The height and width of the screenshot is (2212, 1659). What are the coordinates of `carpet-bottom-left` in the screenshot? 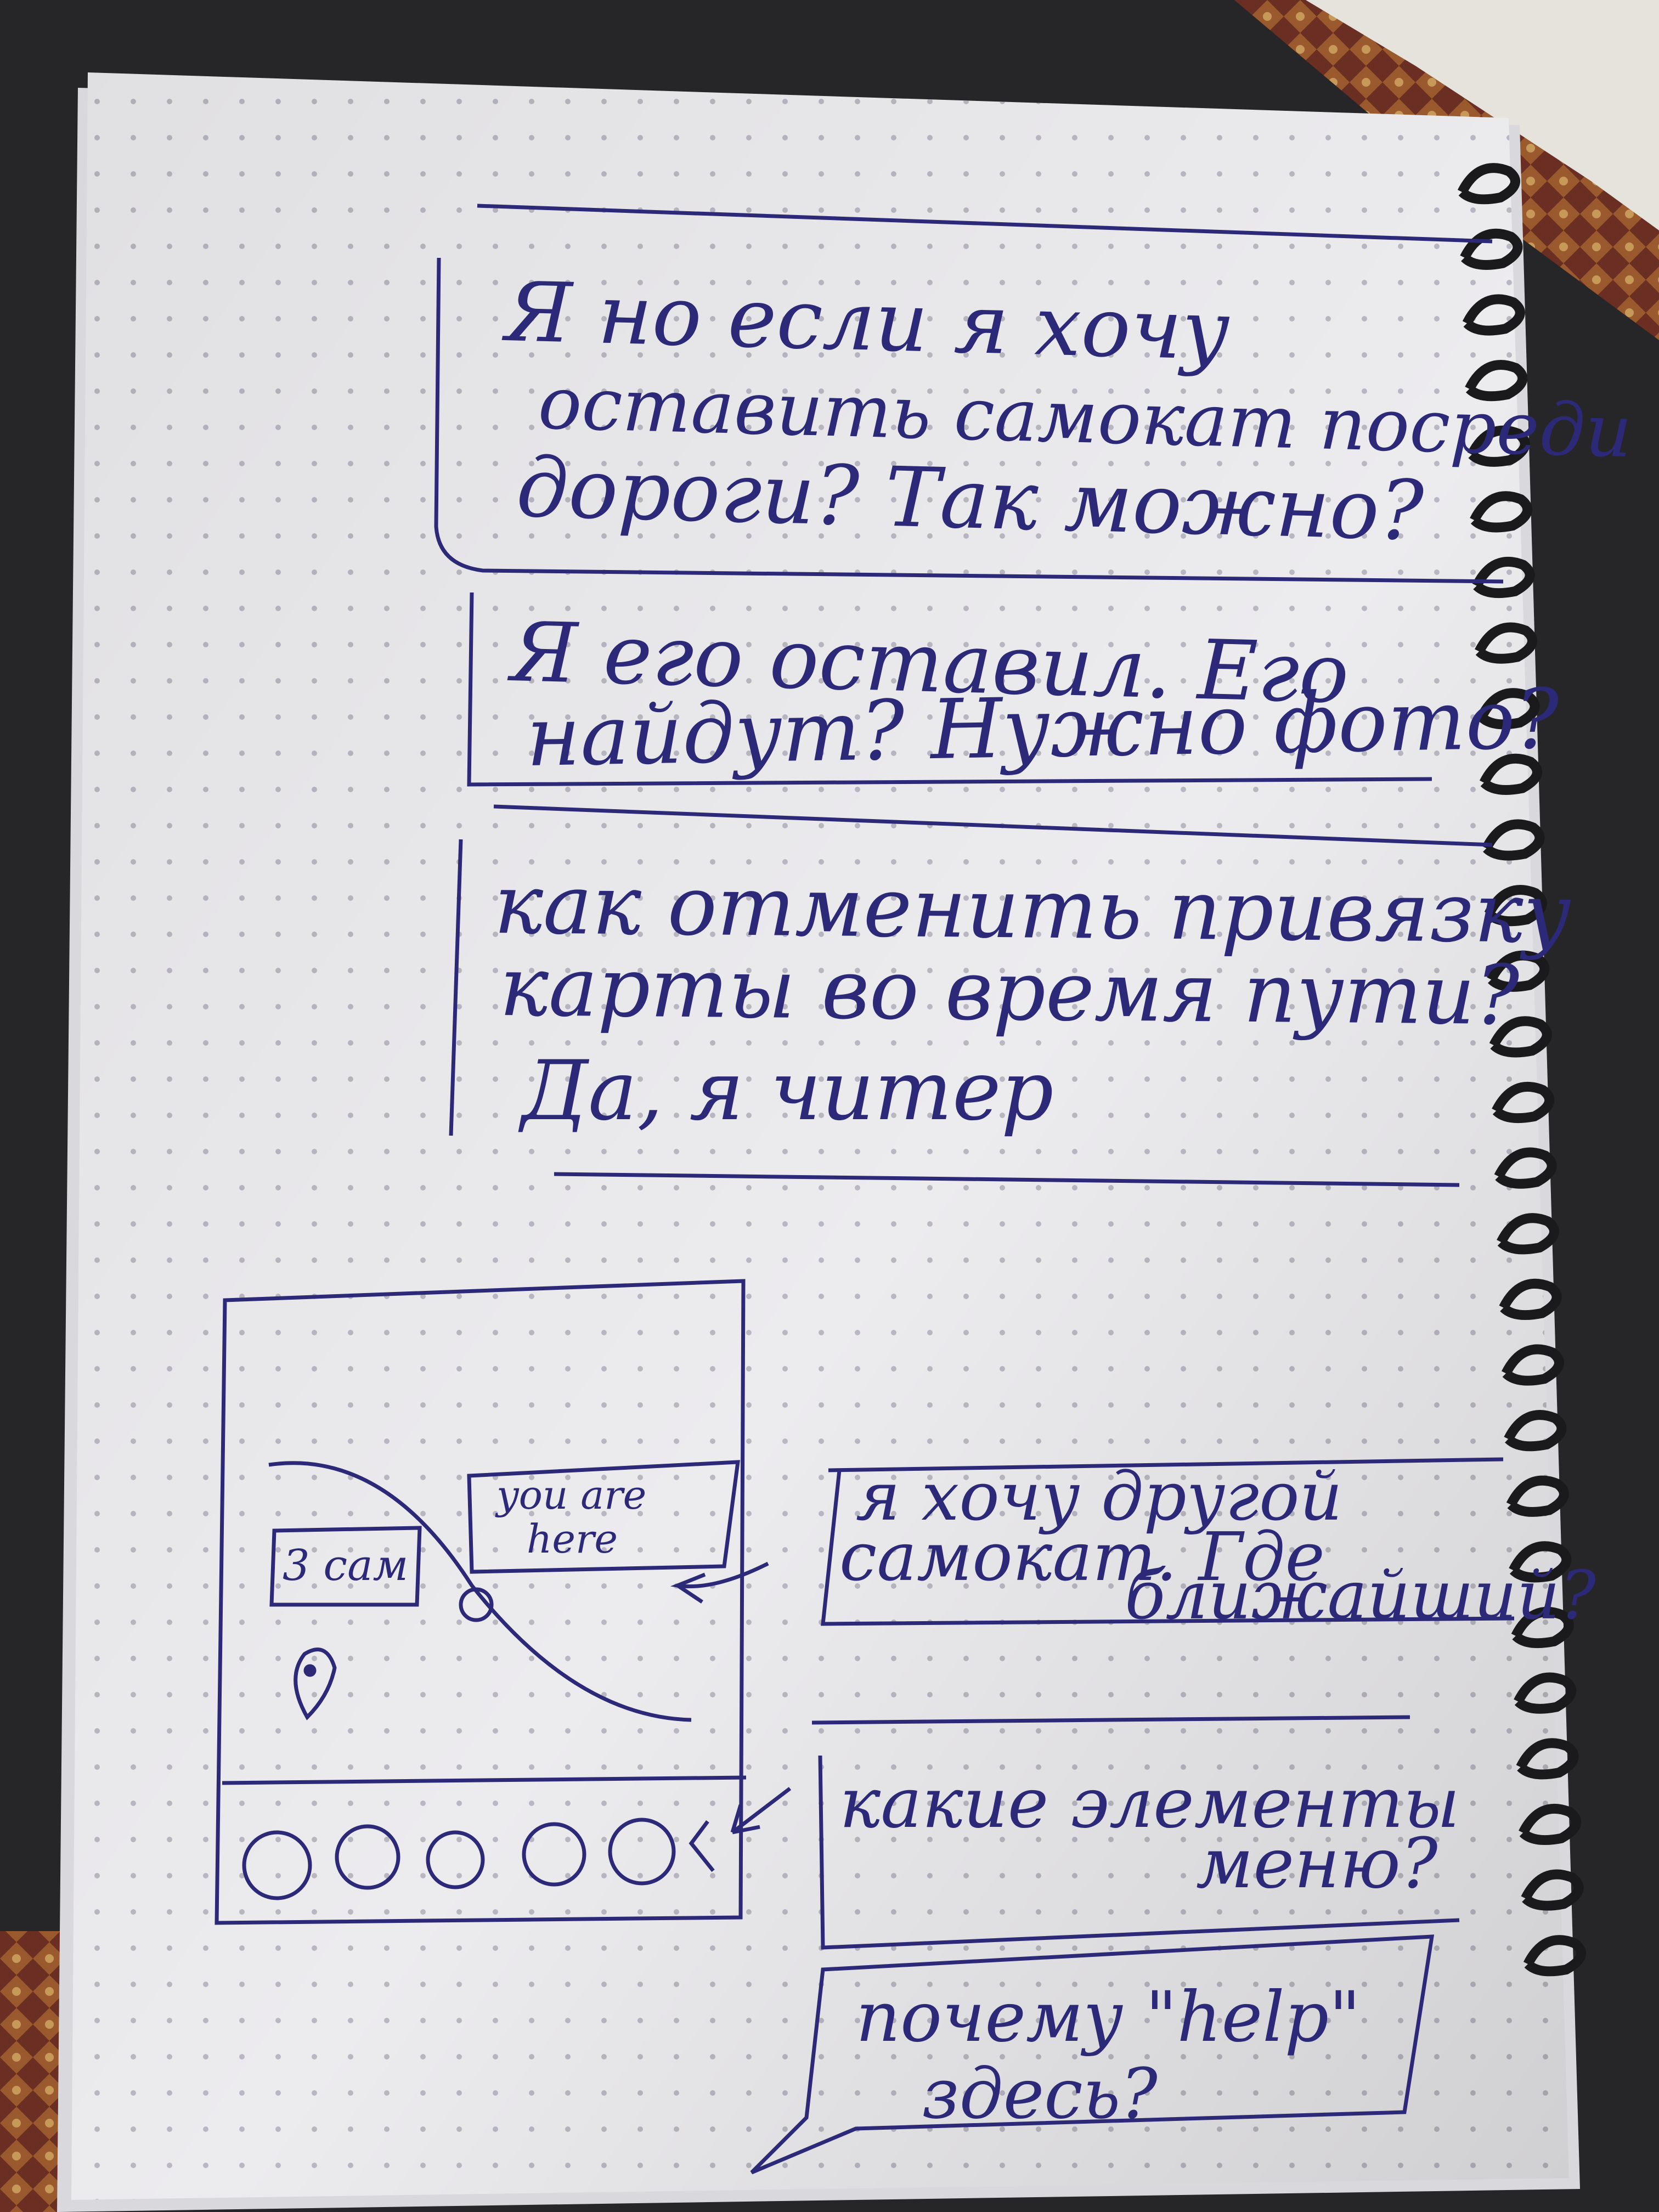 It's located at (33, 2071).